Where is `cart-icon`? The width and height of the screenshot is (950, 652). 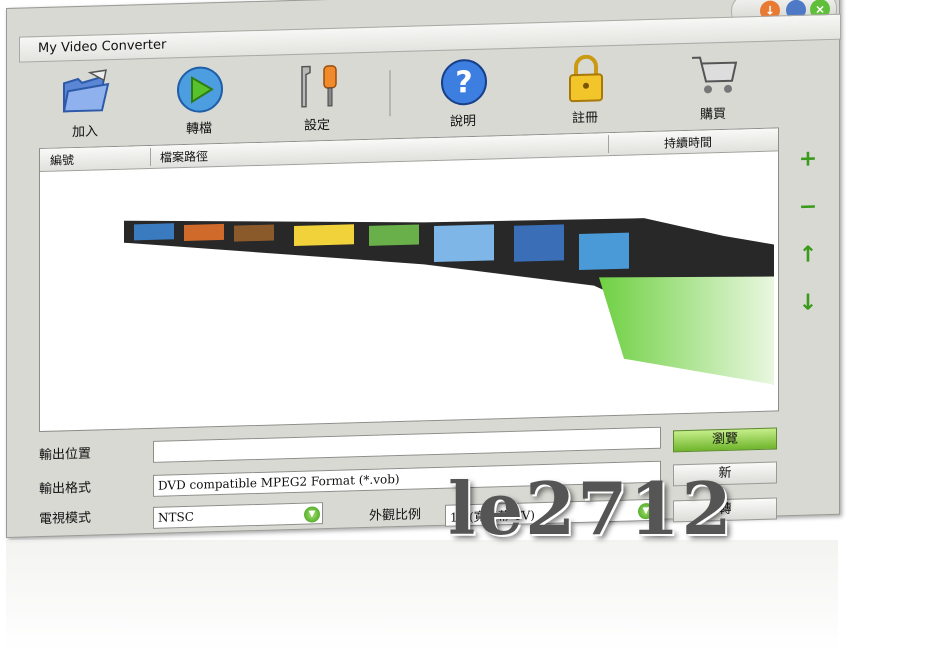 cart-icon is located at coordinates (713, 74).